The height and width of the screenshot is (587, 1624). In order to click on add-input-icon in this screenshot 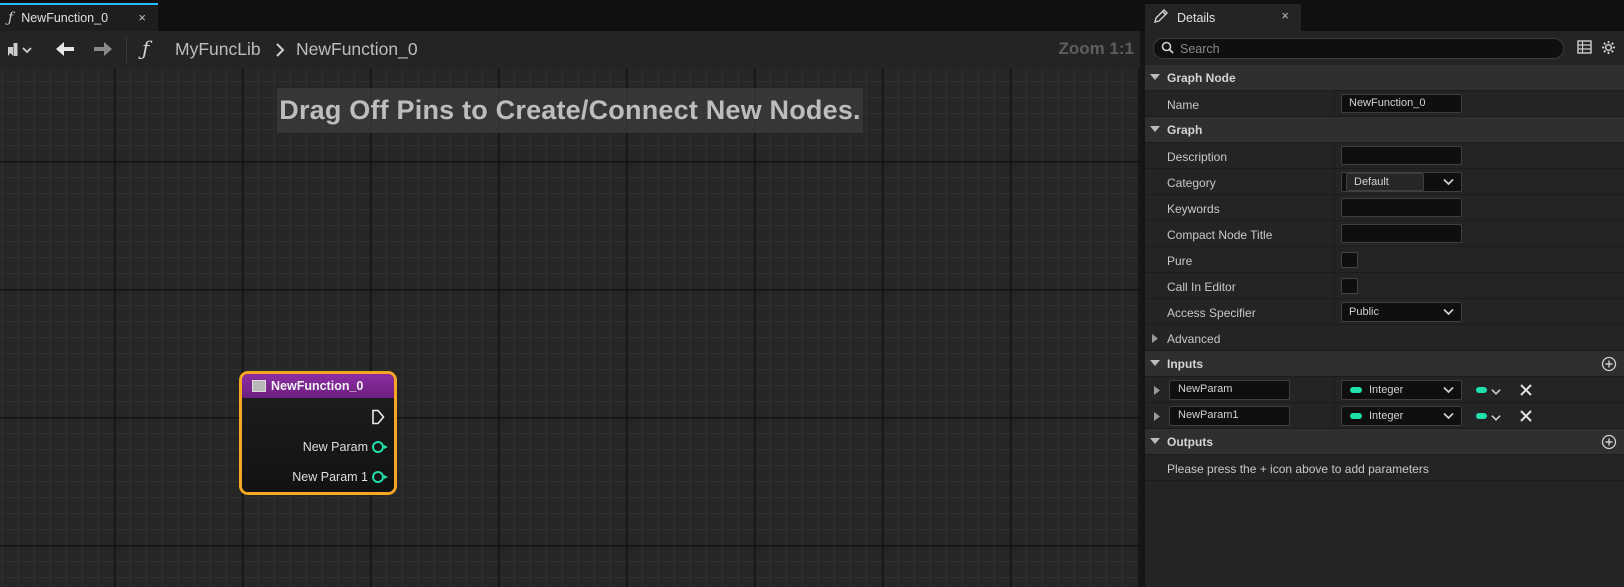, I will do `click(1609, 365)`.